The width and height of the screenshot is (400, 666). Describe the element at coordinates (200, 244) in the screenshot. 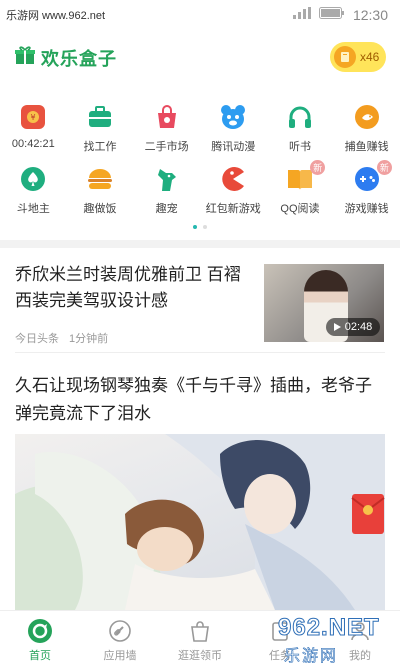

I see `section-divider` at that location.